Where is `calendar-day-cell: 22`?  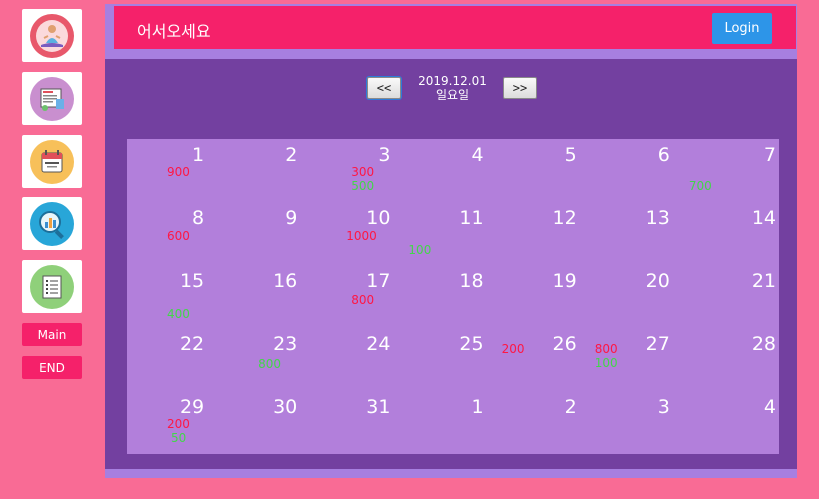
calendar-day-cell: 22 is located at coordinates (173, 359).